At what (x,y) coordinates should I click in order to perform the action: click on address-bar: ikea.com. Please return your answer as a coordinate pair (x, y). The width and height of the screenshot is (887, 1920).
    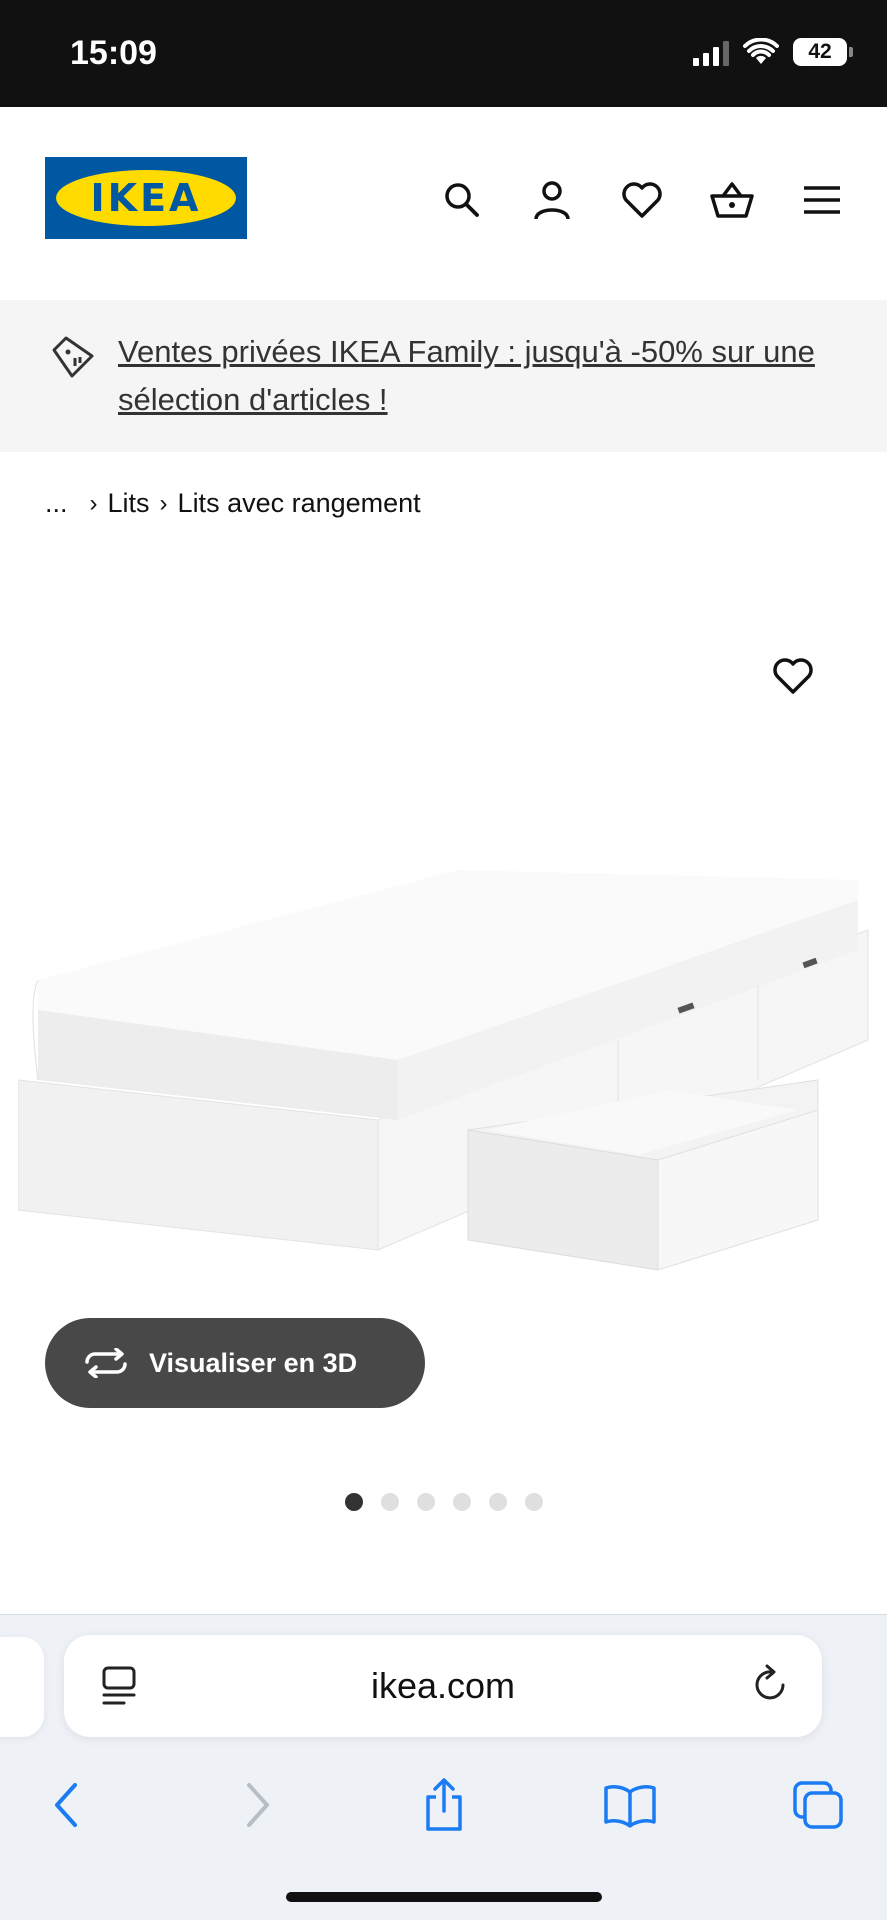
    Looking at the image, I should click on (443, 1686).